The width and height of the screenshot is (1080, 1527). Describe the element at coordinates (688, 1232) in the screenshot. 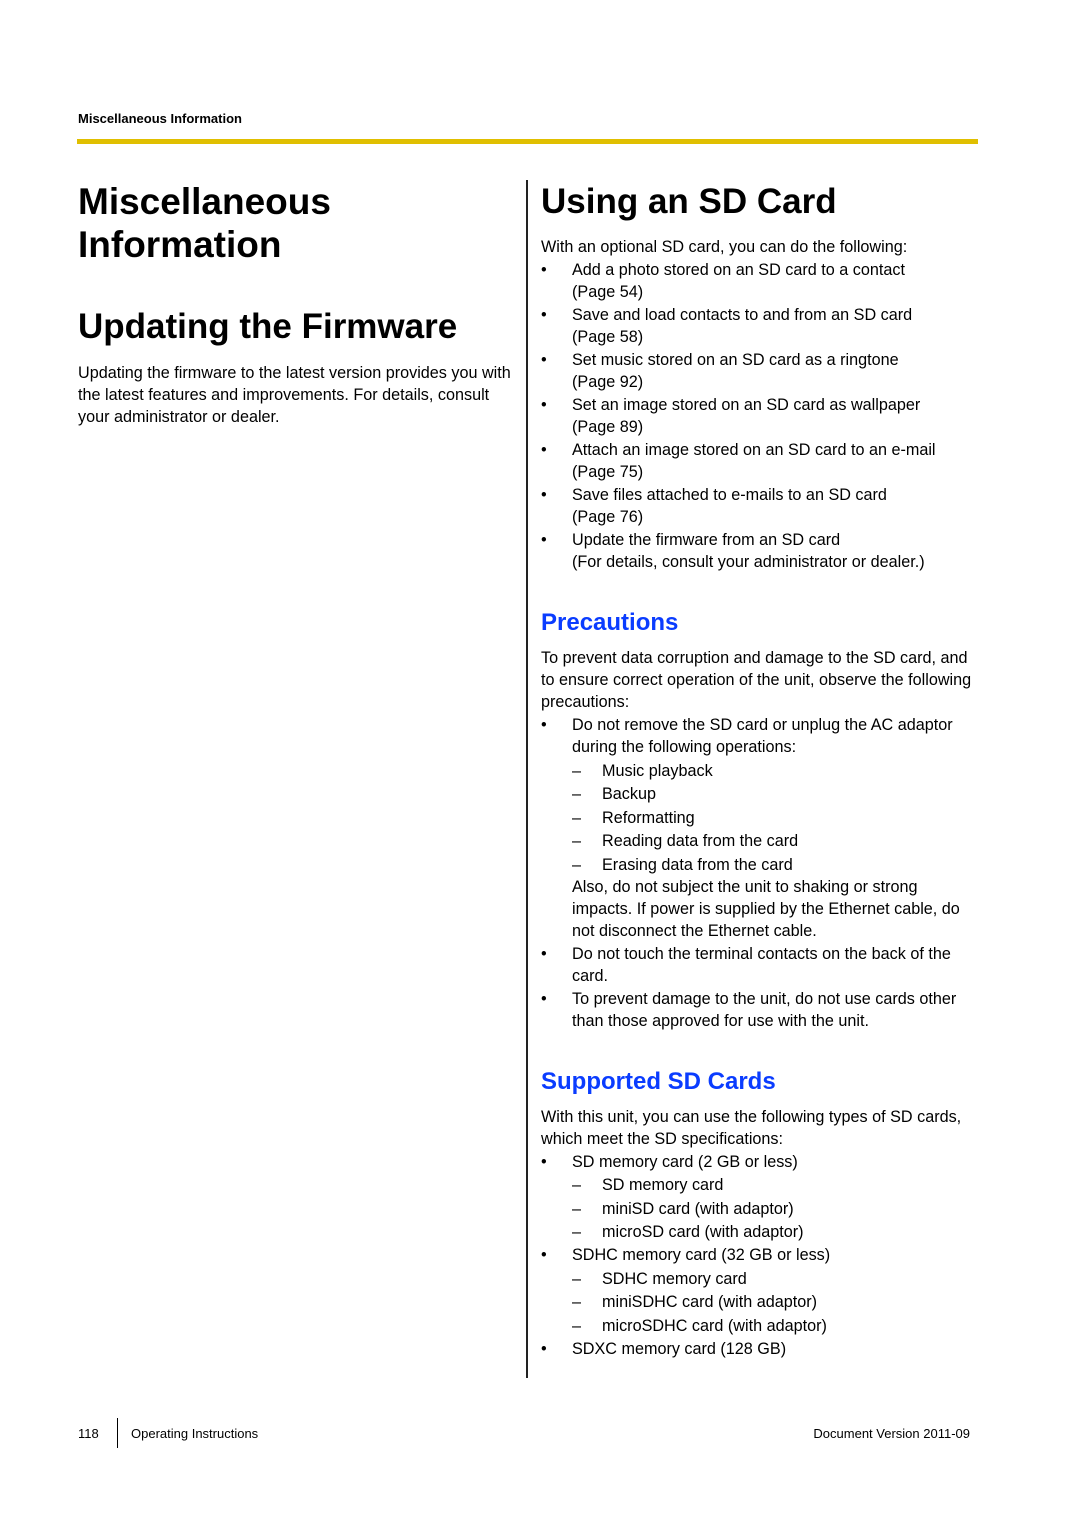

I see `sub-list-item: – microSD card (with adaptor)` at that location.